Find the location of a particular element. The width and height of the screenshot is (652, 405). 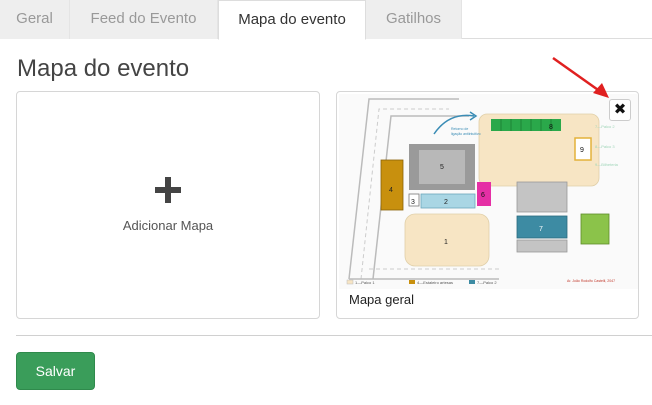

map-legend-2: 4—Estaleiro artesas is located at coordinates (435, 282).